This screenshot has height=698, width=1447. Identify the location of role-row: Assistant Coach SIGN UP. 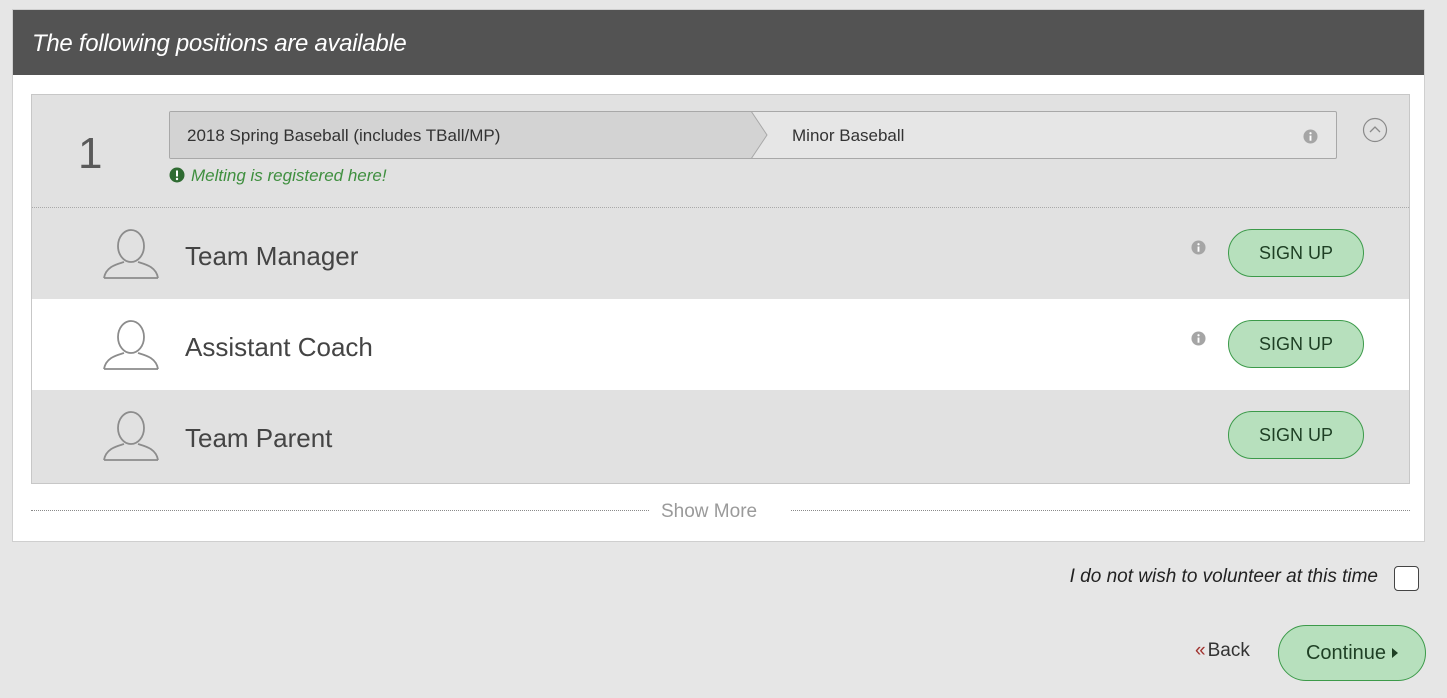
(720, 344).